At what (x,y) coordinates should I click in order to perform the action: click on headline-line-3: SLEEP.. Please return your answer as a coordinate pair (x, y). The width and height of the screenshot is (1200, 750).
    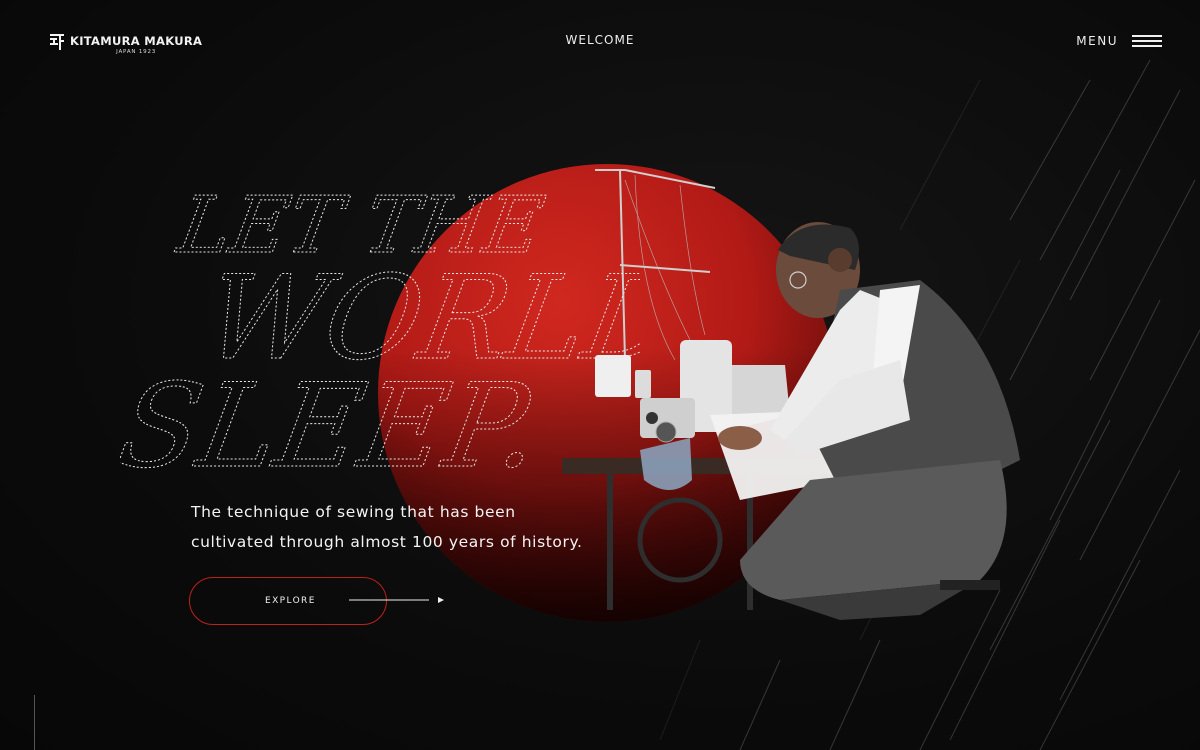
    Looking at the image, I should click on (335, 419).